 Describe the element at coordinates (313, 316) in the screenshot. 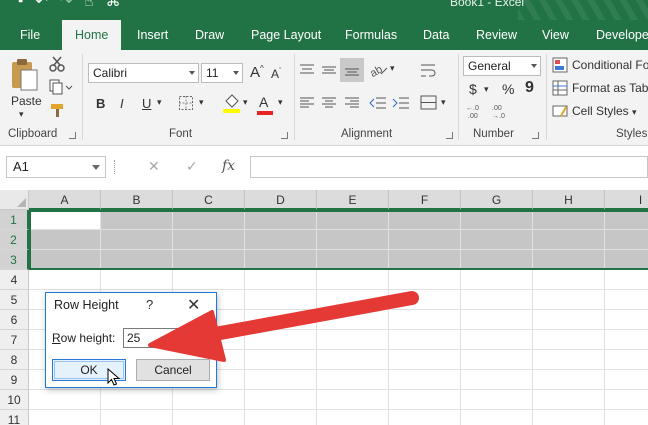

I see `arrow-shaft` at that location.